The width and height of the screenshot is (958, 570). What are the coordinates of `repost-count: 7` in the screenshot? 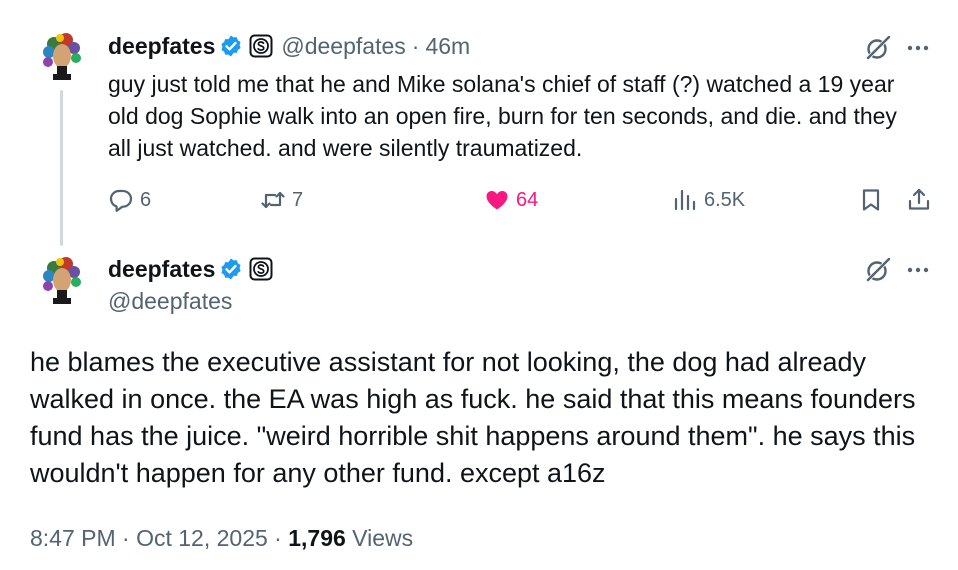 It's located at (298, 199).